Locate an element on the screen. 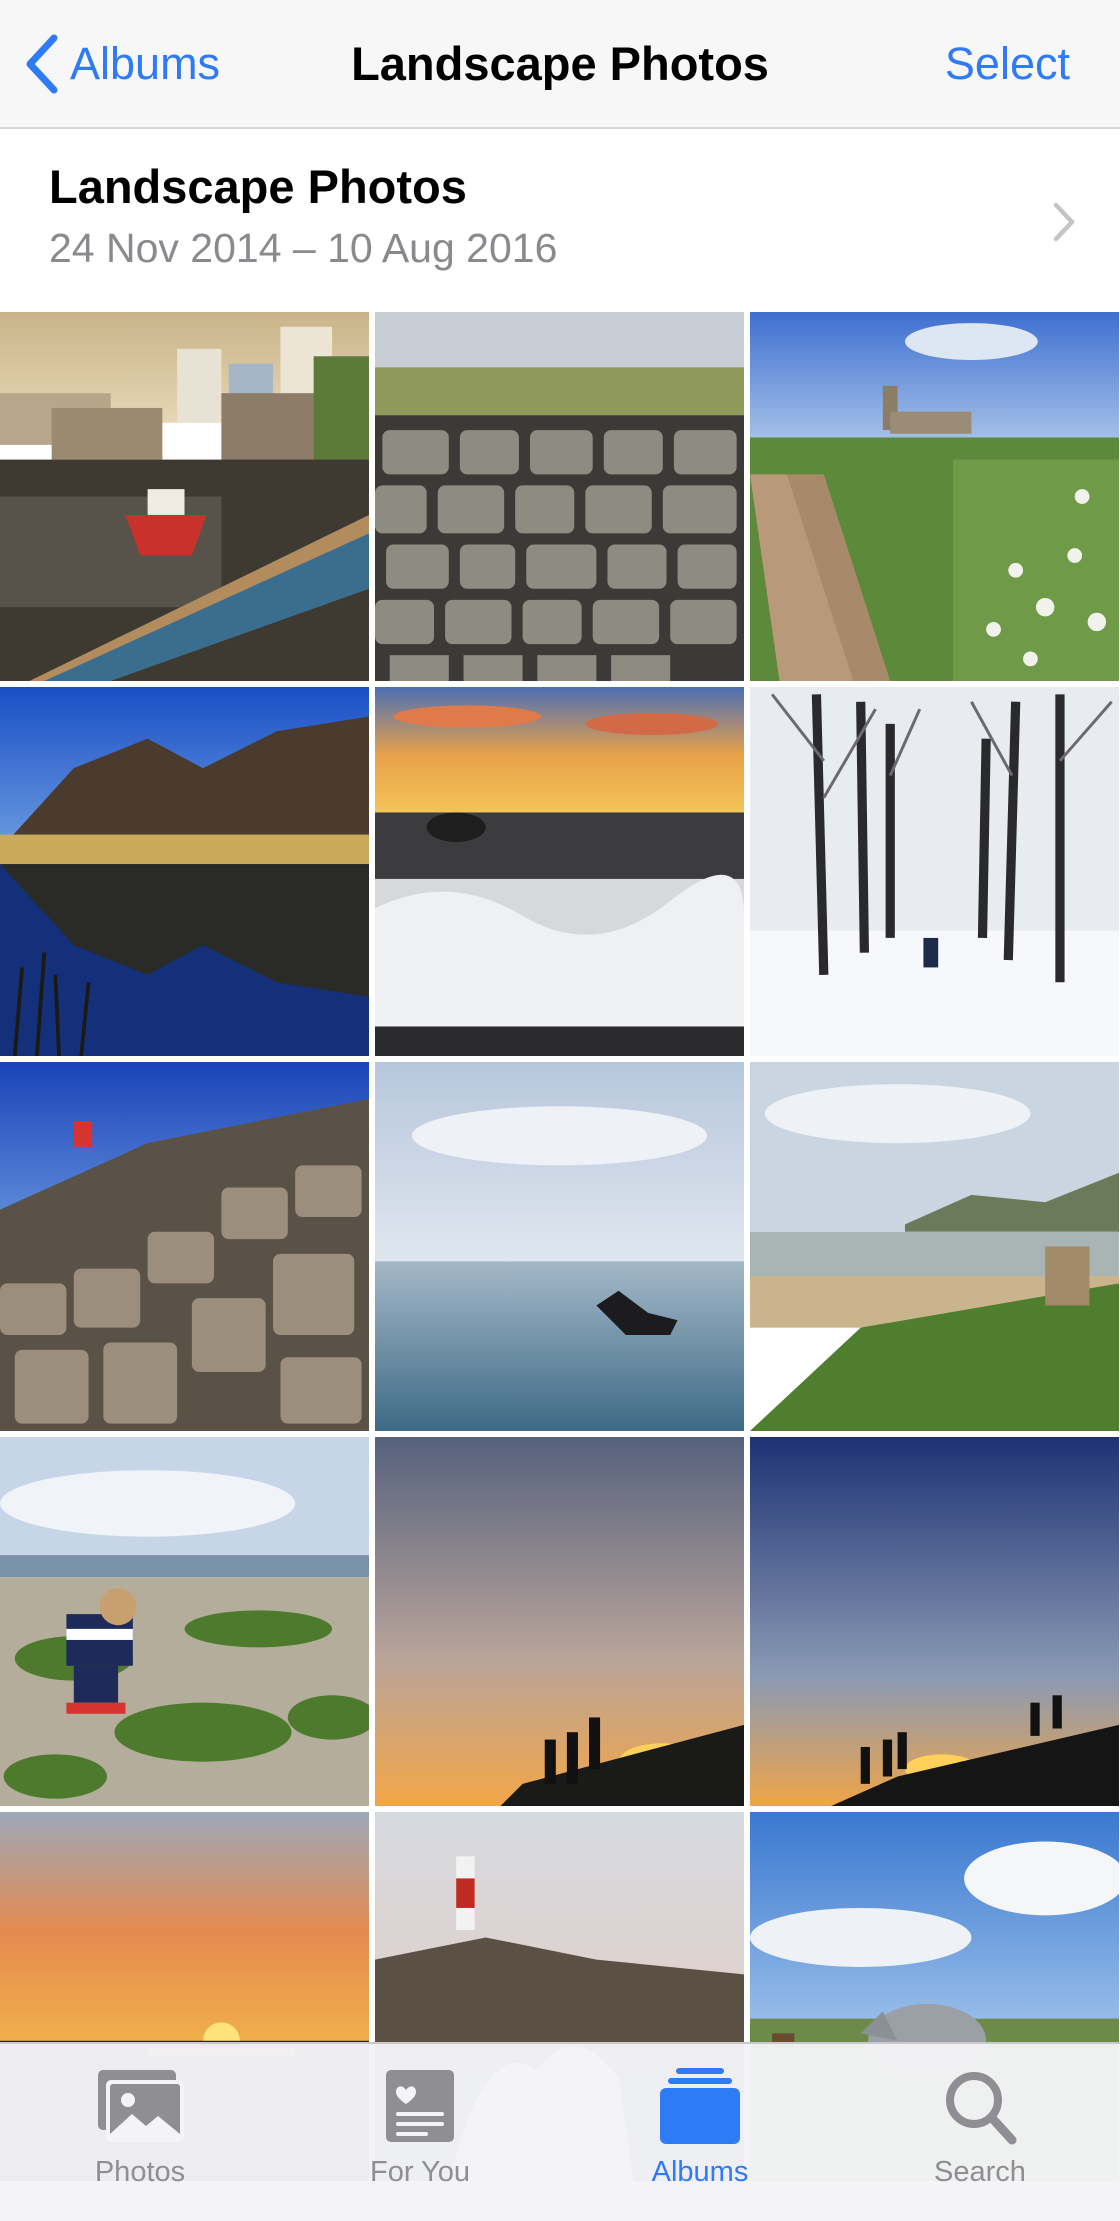 The width and height of the screenshot is (1120, 2221). child-on-seaweed-beach-image is located at coordinates (184, 1621).